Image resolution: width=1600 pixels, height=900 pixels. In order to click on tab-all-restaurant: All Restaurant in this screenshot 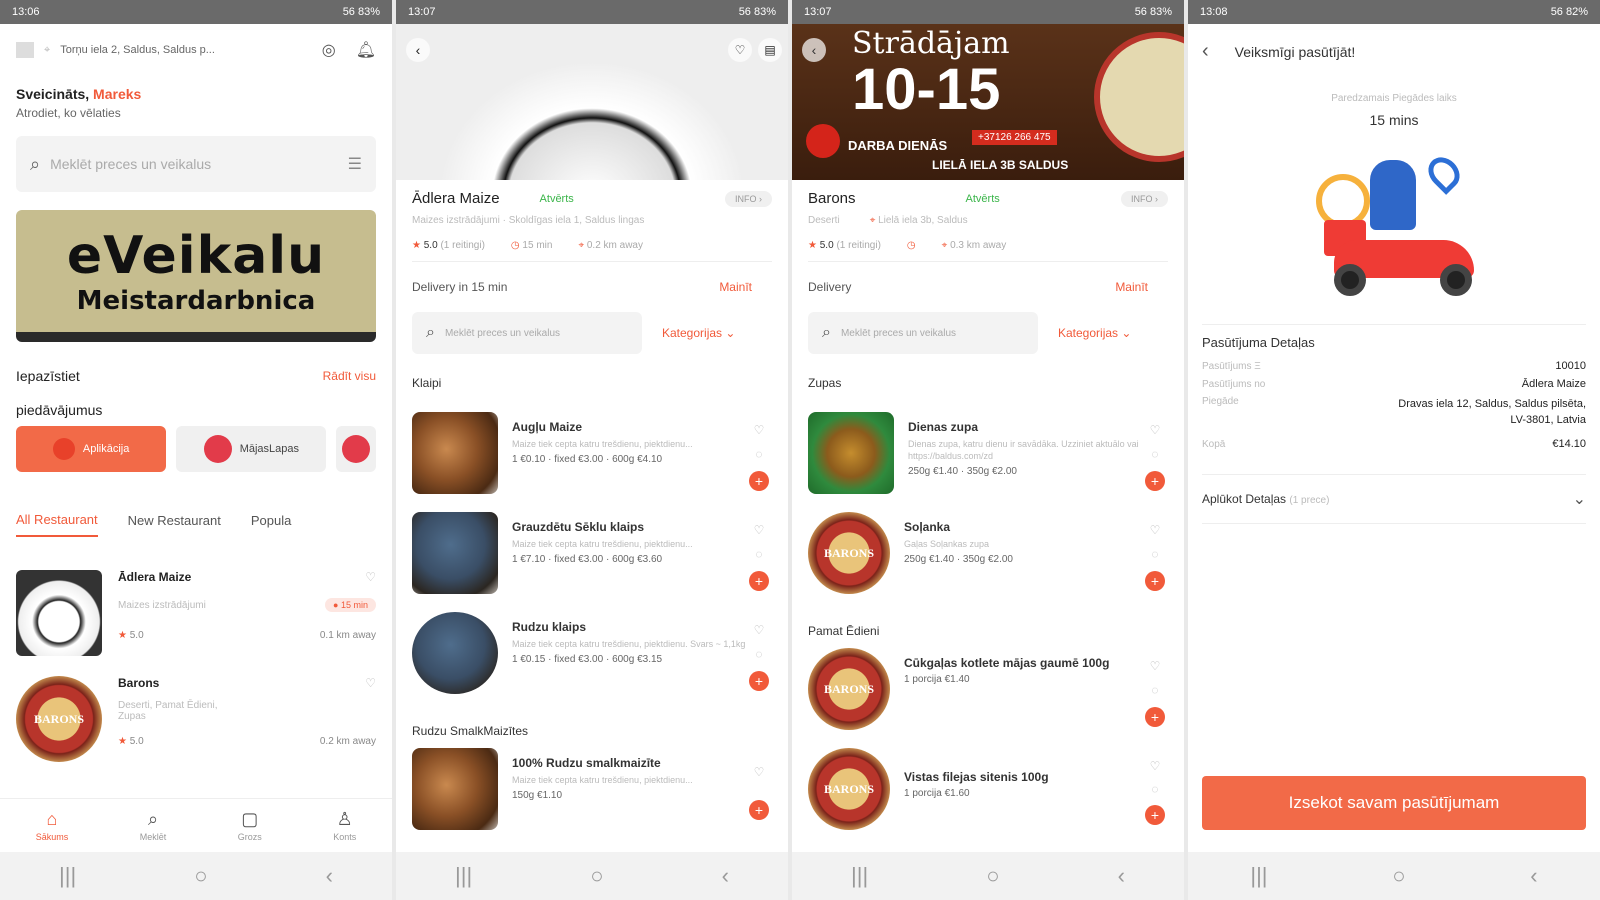, I will do `click(57, 524)`.